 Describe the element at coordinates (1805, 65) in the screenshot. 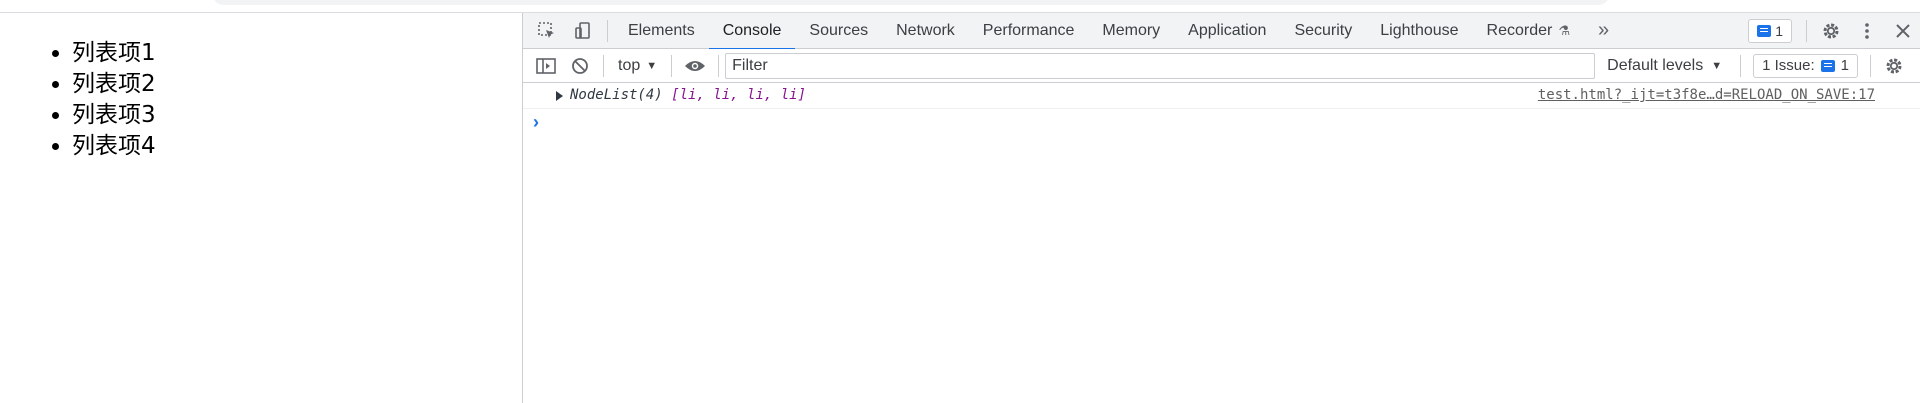

I see `issues-button: 1 Issue: 1` at that location.